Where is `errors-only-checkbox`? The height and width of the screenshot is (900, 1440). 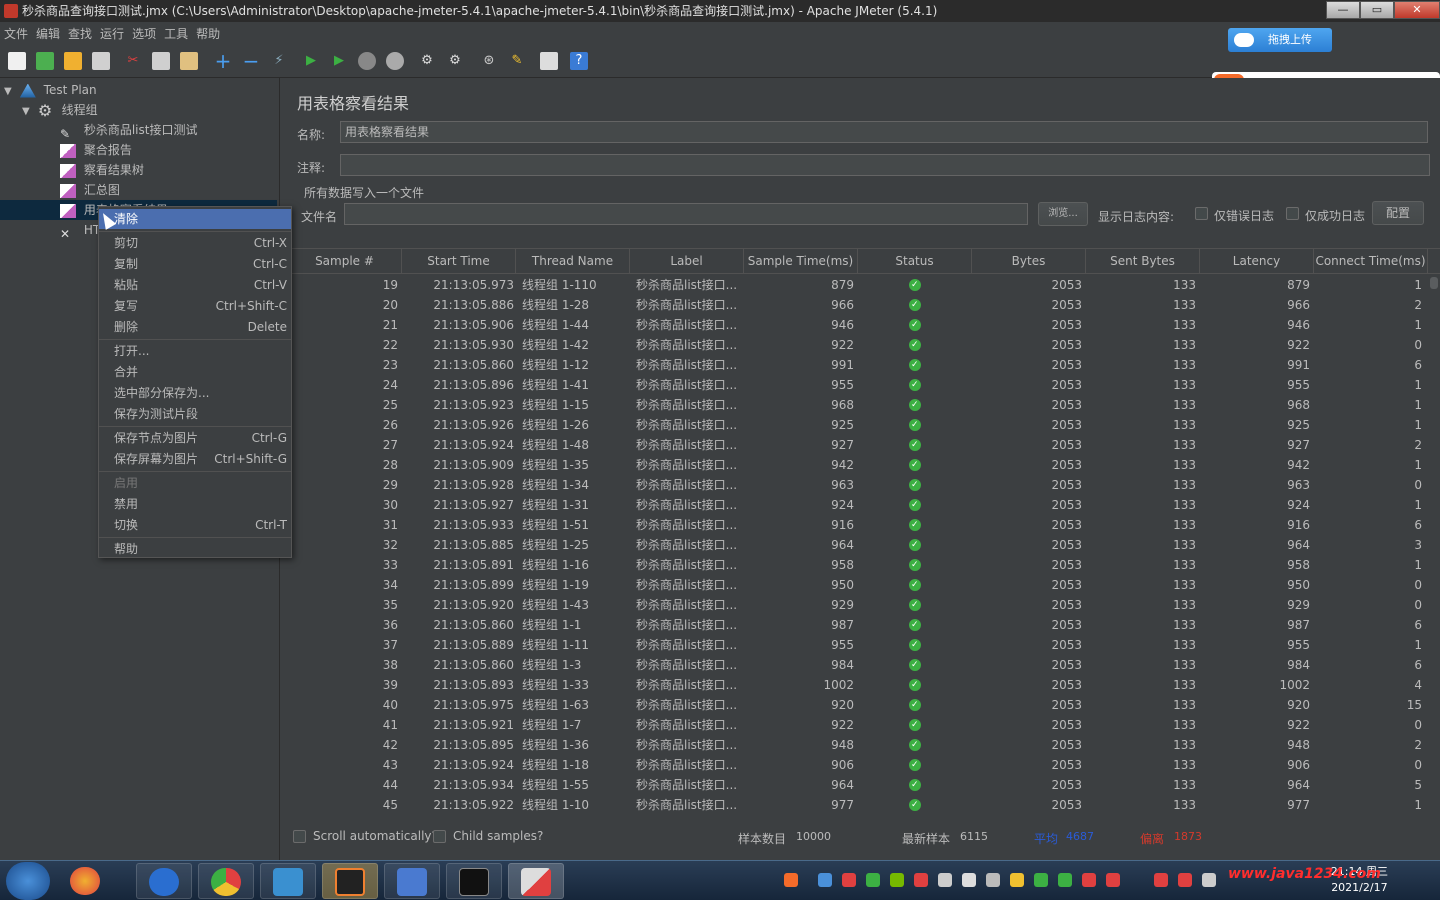 errors-only-checkbox is located at coordinates (1201, 213).